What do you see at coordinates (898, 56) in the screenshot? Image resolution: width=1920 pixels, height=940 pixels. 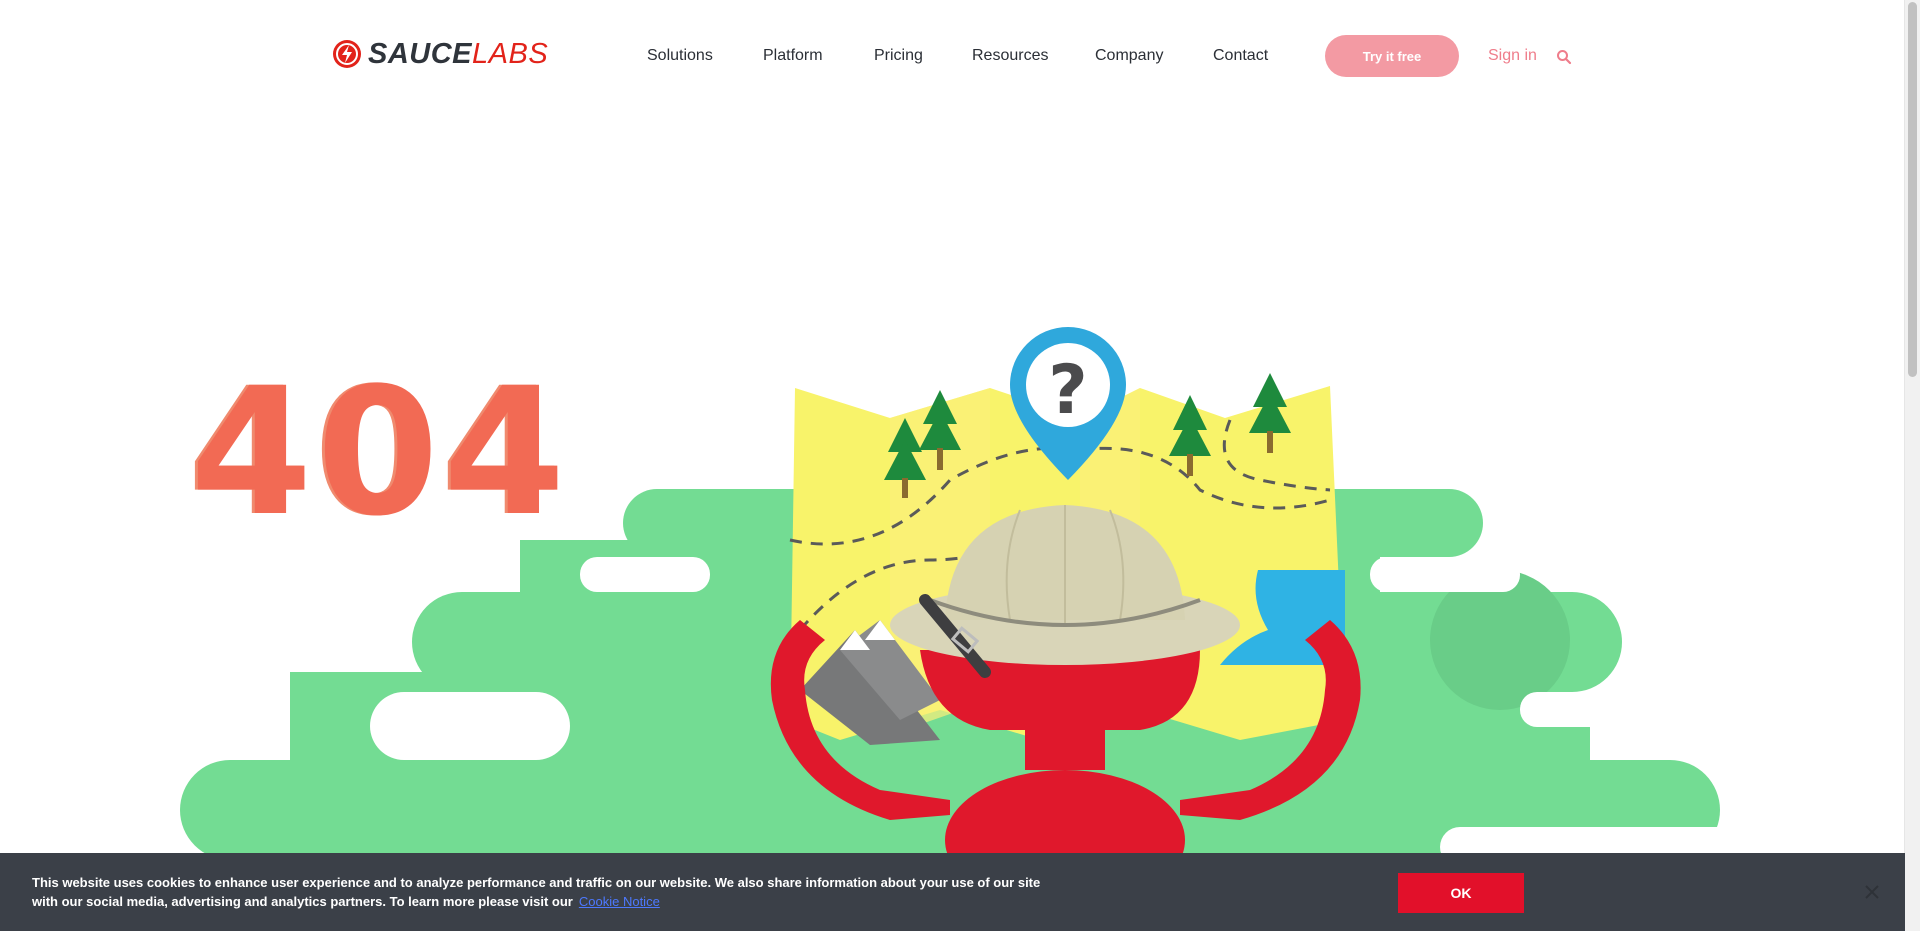 I see `nav-pricing: Pricing` at bounding box center [898, 56].